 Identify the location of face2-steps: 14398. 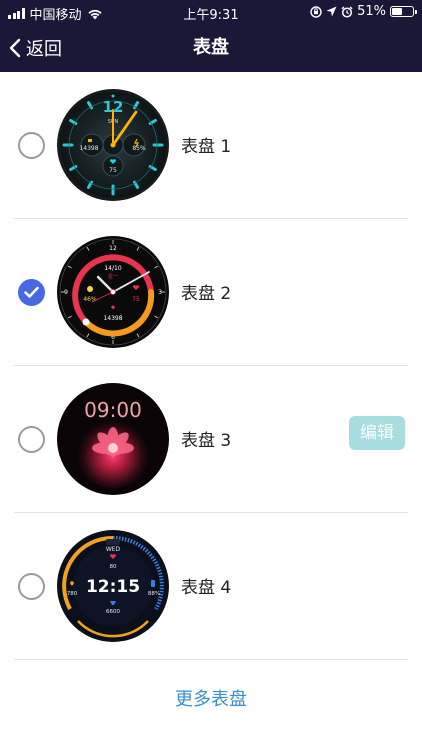
(112, 318).